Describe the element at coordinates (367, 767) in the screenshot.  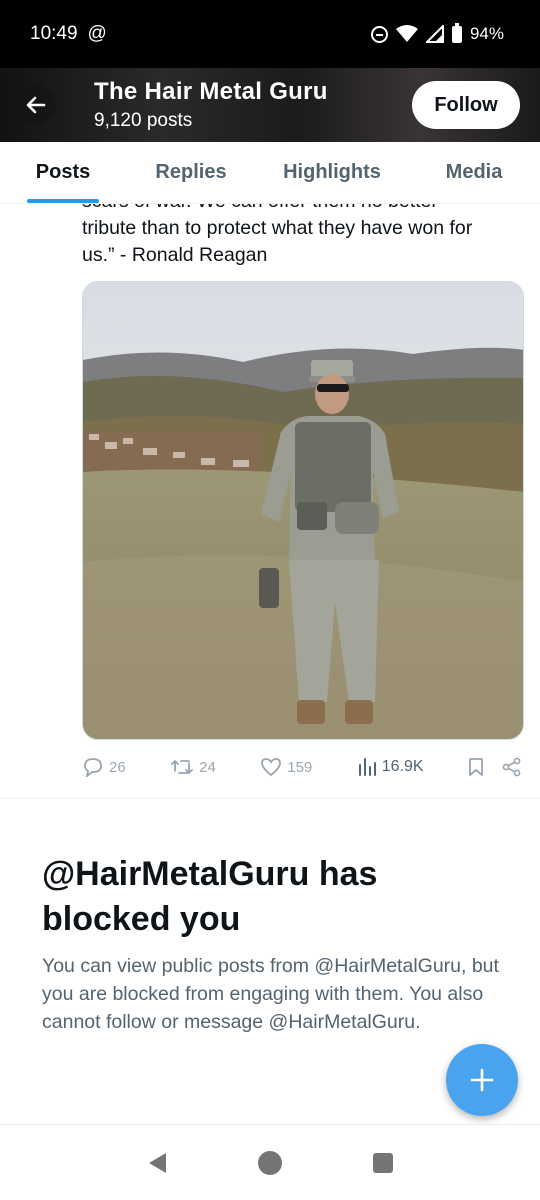
I see `views-icon` at that location.